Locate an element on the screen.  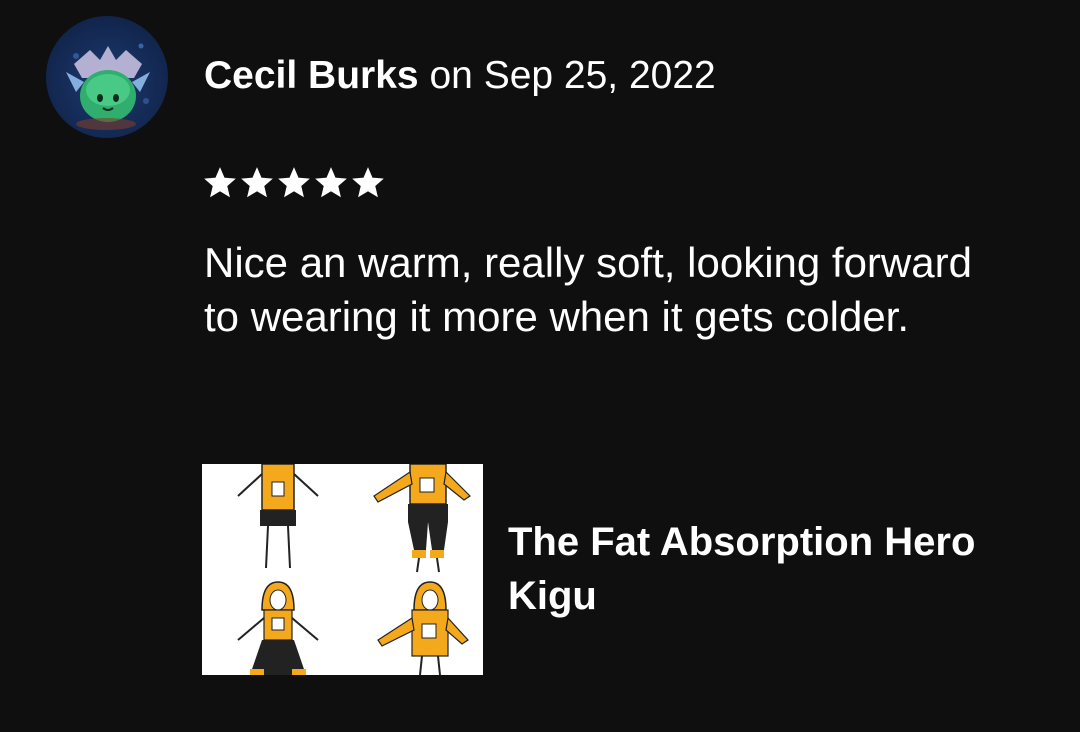
star-rating is located at coordinates (294, 183).